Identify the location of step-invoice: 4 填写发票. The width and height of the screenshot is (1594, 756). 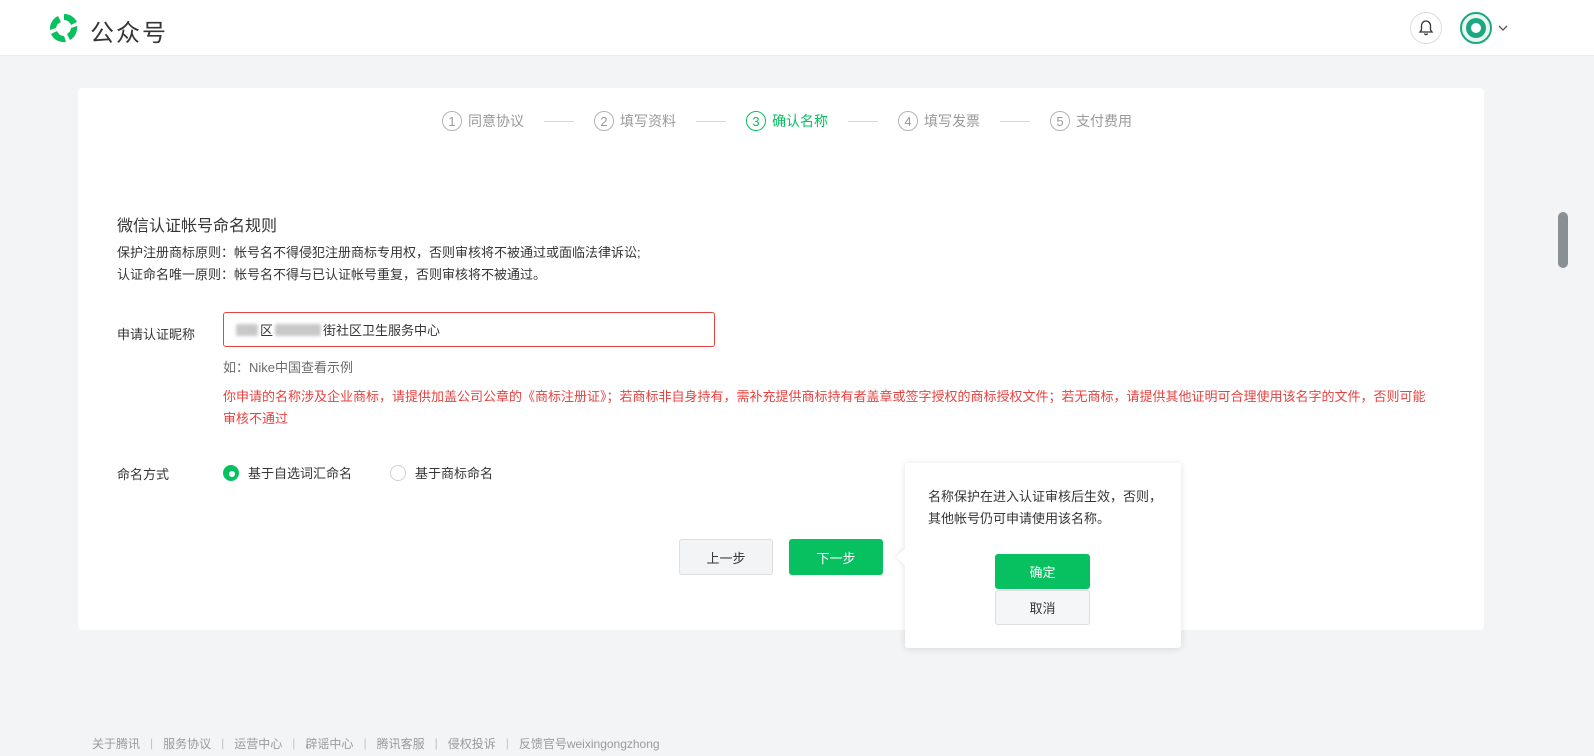
(939, 121).